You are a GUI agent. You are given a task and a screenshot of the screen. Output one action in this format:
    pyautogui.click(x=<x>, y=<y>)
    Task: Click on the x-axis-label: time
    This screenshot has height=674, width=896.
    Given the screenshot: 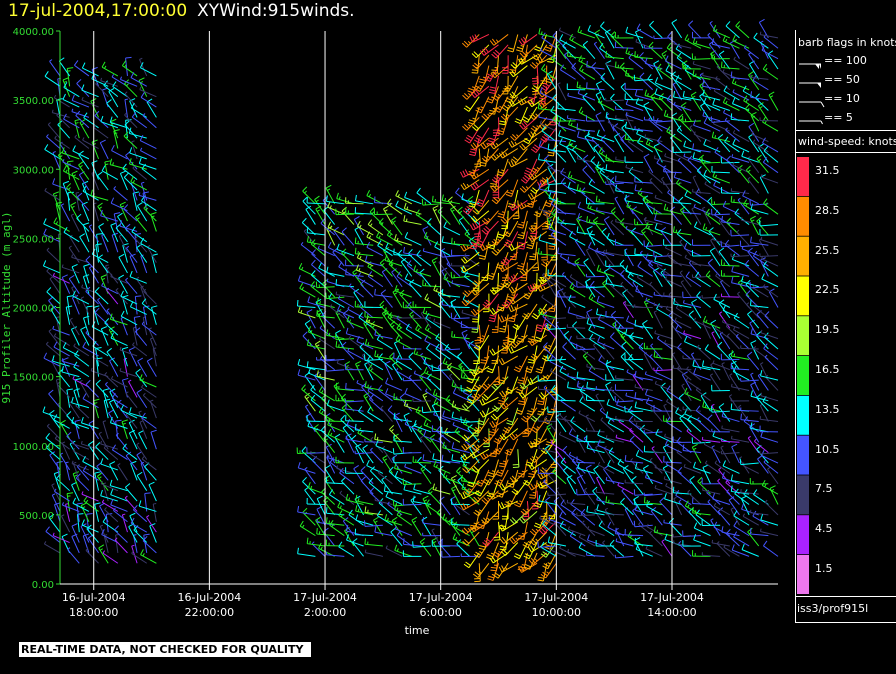 What is the action you would take?
    pyautogui.click(x=417, y=630)
    